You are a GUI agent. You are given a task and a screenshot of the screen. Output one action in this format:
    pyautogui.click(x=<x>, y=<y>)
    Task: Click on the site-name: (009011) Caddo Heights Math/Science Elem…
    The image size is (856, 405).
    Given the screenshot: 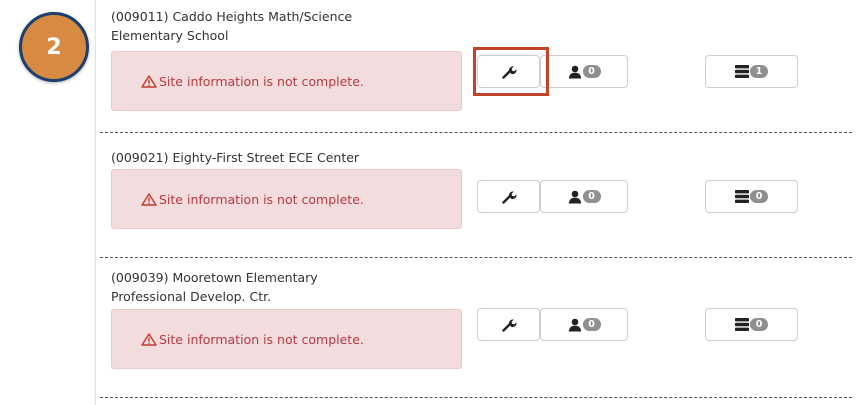 What is the action you would take?
    pyautogui.click(x=232, y=26)
    